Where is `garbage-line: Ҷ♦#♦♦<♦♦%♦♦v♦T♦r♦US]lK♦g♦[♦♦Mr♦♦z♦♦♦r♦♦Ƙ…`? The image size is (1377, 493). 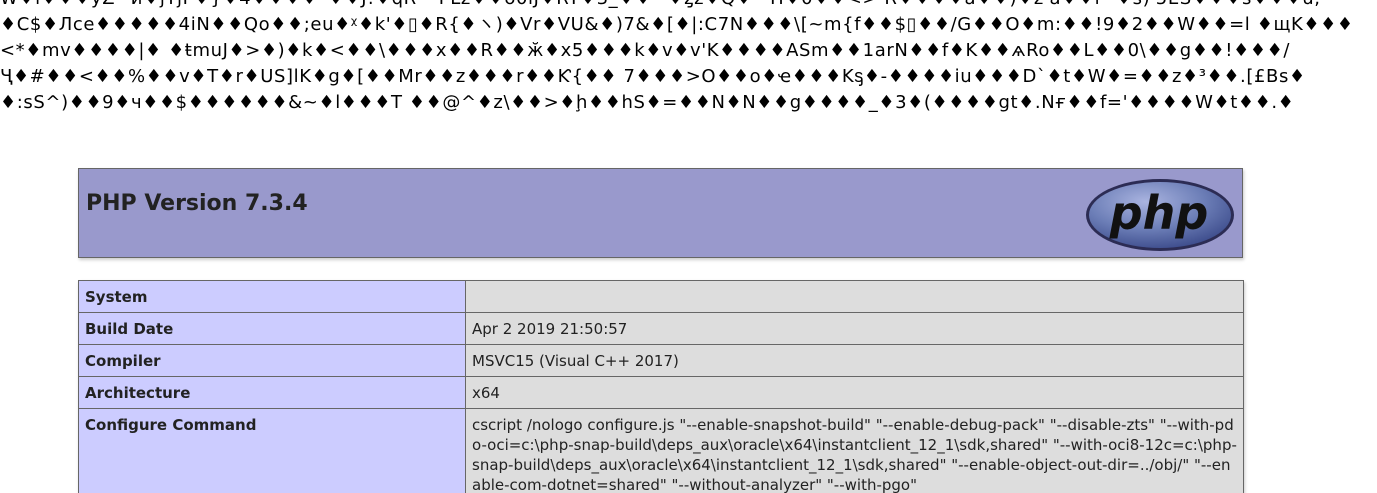
garbage-line: Ҷ♦#♦♦<♦♦%♦♦v♦T♦r♦US]lK♦g♦[♦♦Mr♦♦z♦♦♦r♦♦Ƙ… is located at coordinates (653, 76).